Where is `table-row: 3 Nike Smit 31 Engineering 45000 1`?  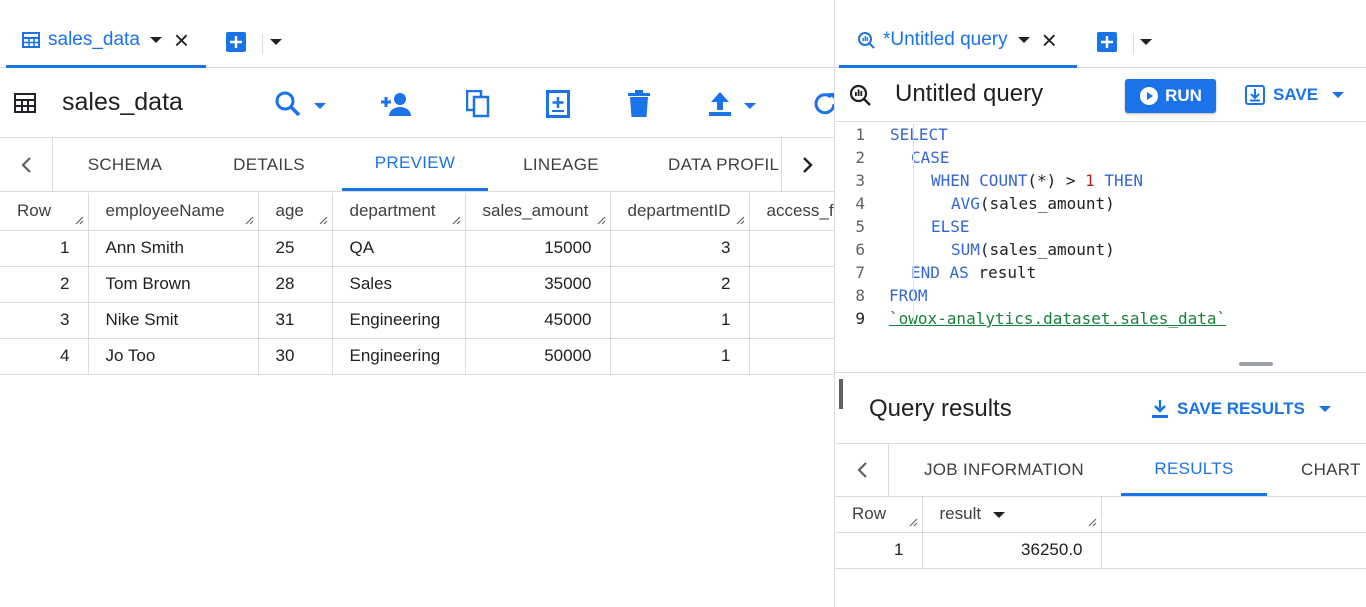
table-row: 3 Nike Smit 31 Engineering 45000 1 is located at coordinates (417, 320).